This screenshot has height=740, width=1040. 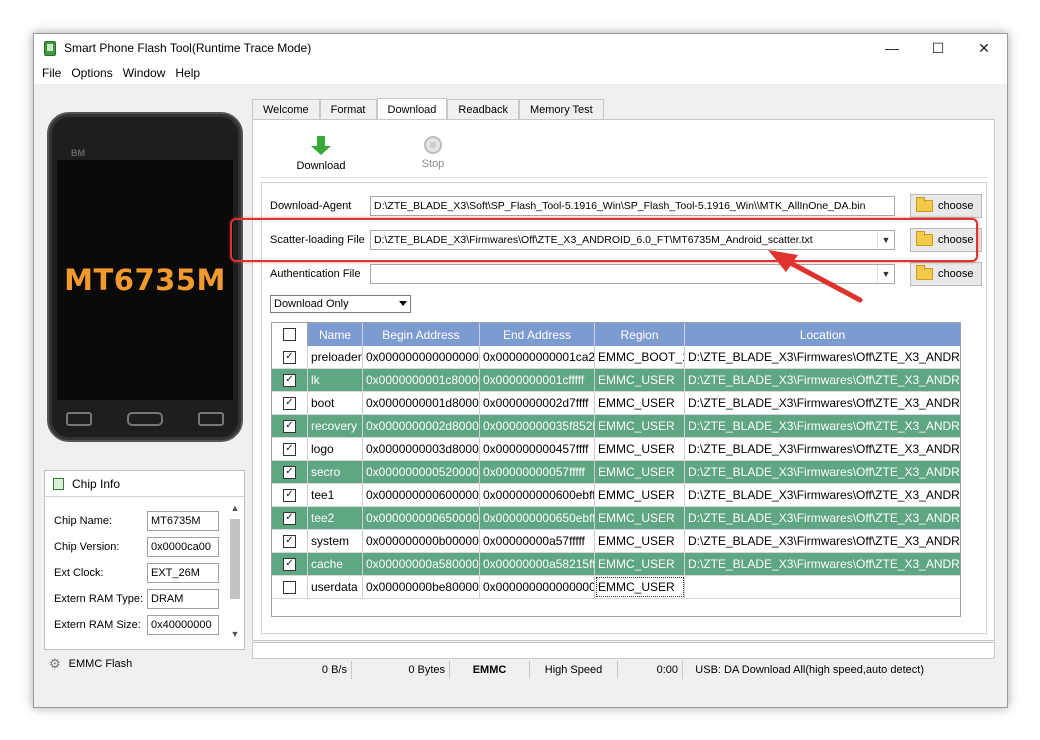 I want to click on col-name: Name, so click(x=335, y=334).